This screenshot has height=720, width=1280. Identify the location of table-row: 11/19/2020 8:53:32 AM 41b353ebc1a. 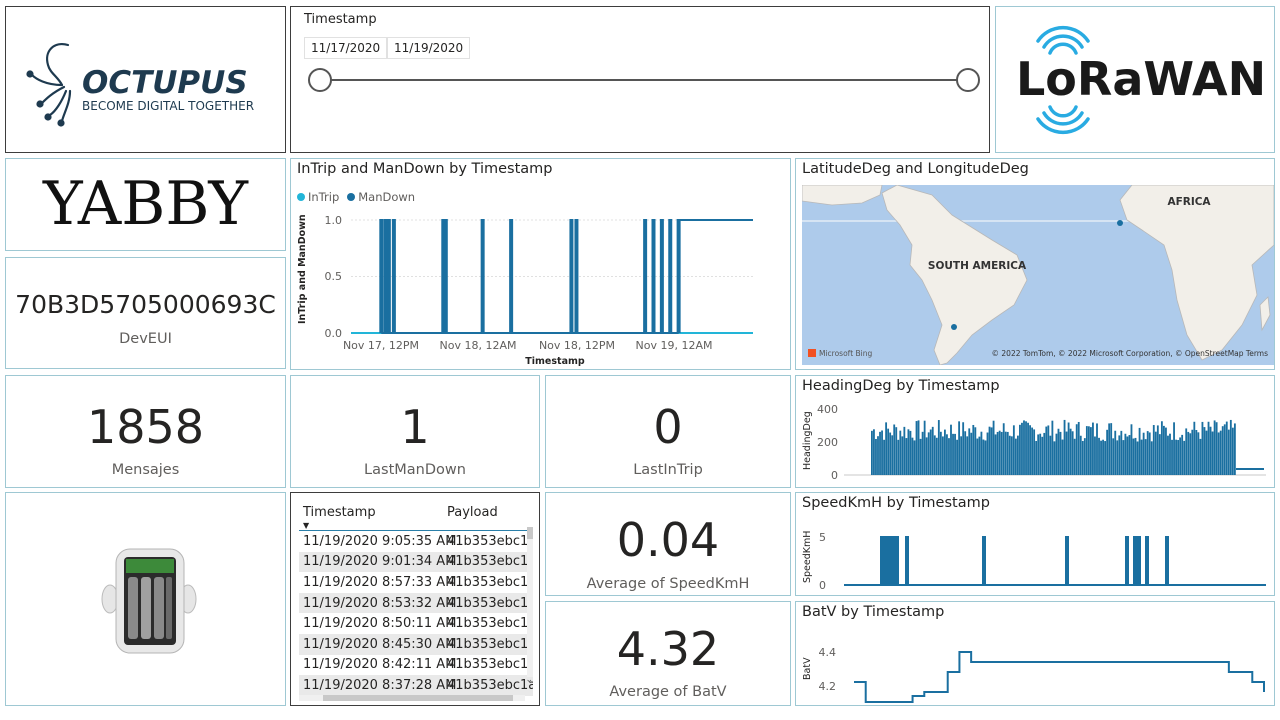
(416, 603).